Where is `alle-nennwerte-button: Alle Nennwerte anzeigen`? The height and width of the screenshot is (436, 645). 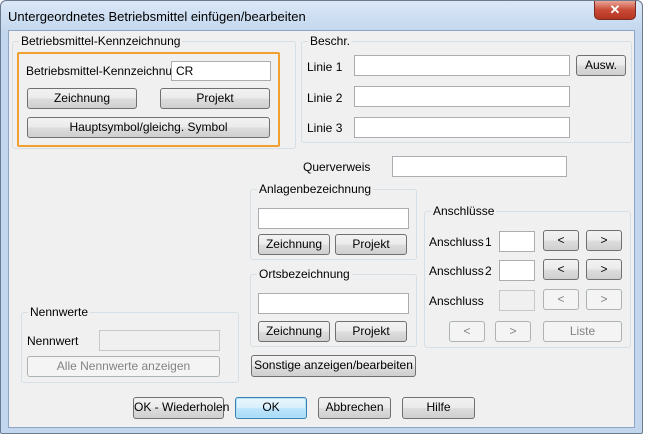
alle-nennwerte-button: Alle Nennwerte anzeigen is located at coordinates (123, 366).